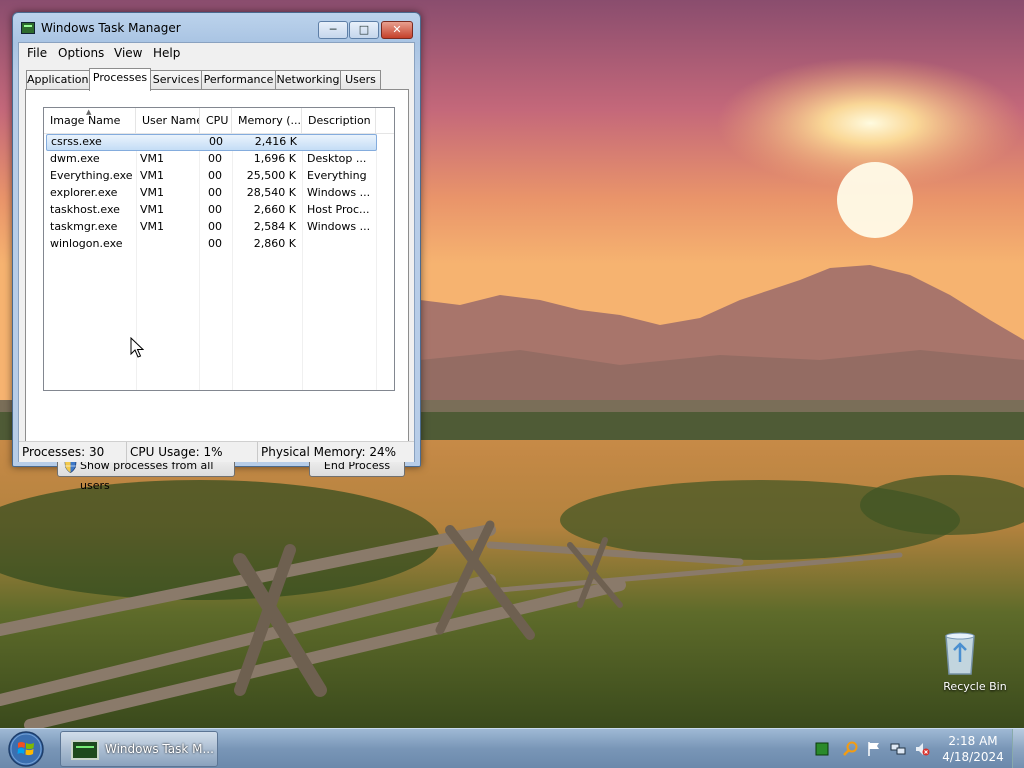 This screenshot has width=1024, height=768. I want to click on volume-muted-icon, so click(922, 749).